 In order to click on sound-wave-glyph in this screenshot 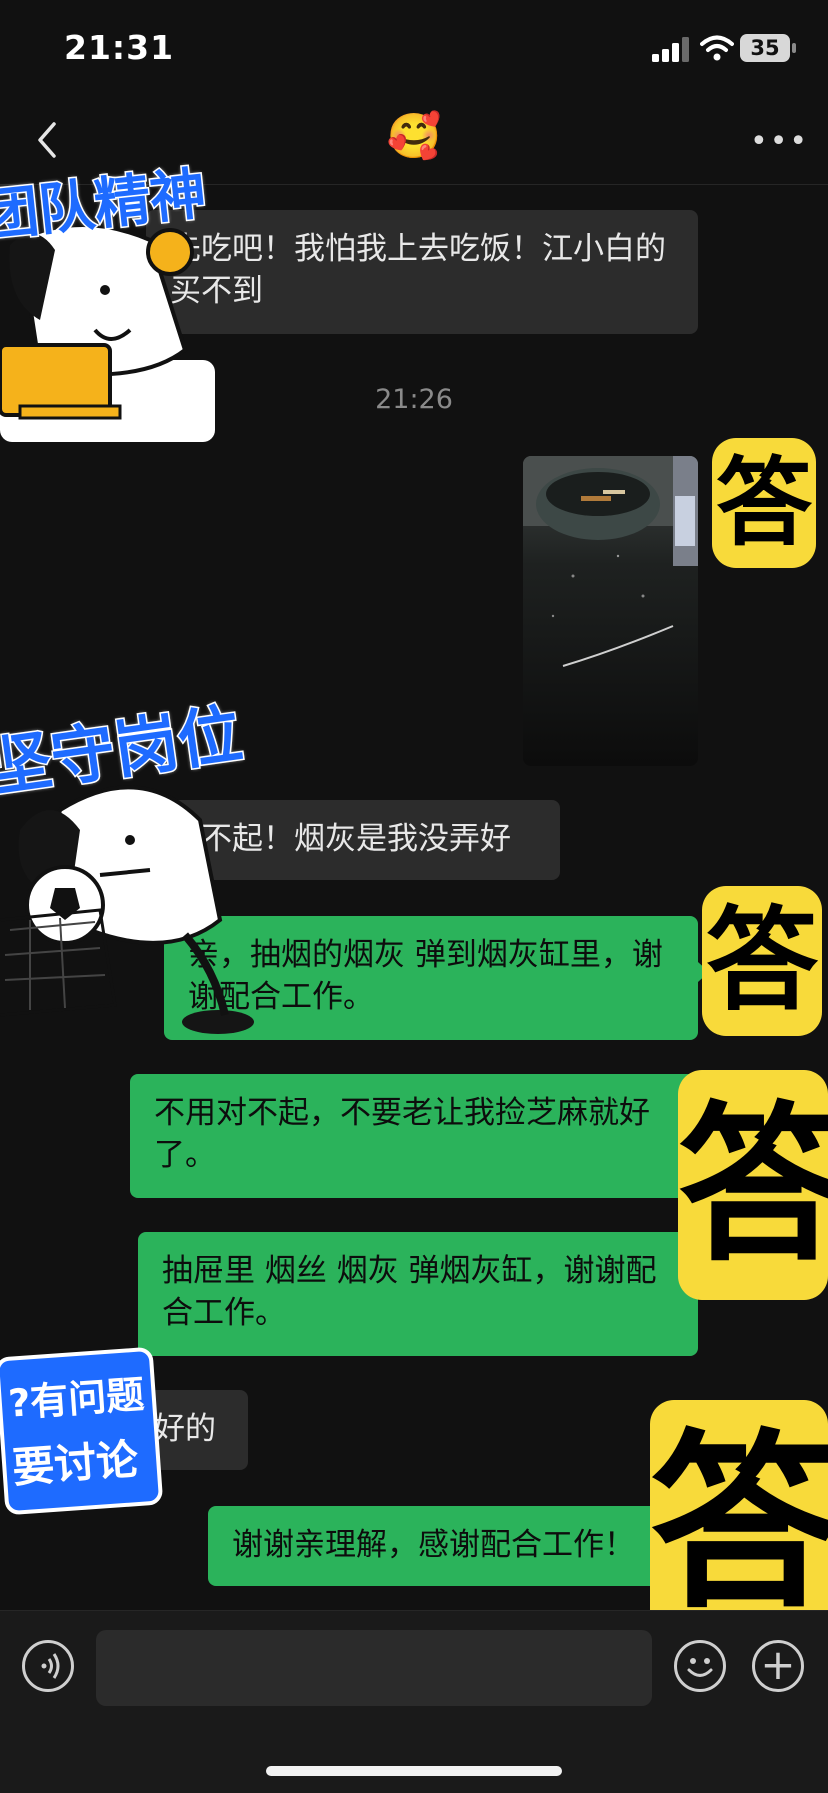, I will do `click(50, 1666)`.